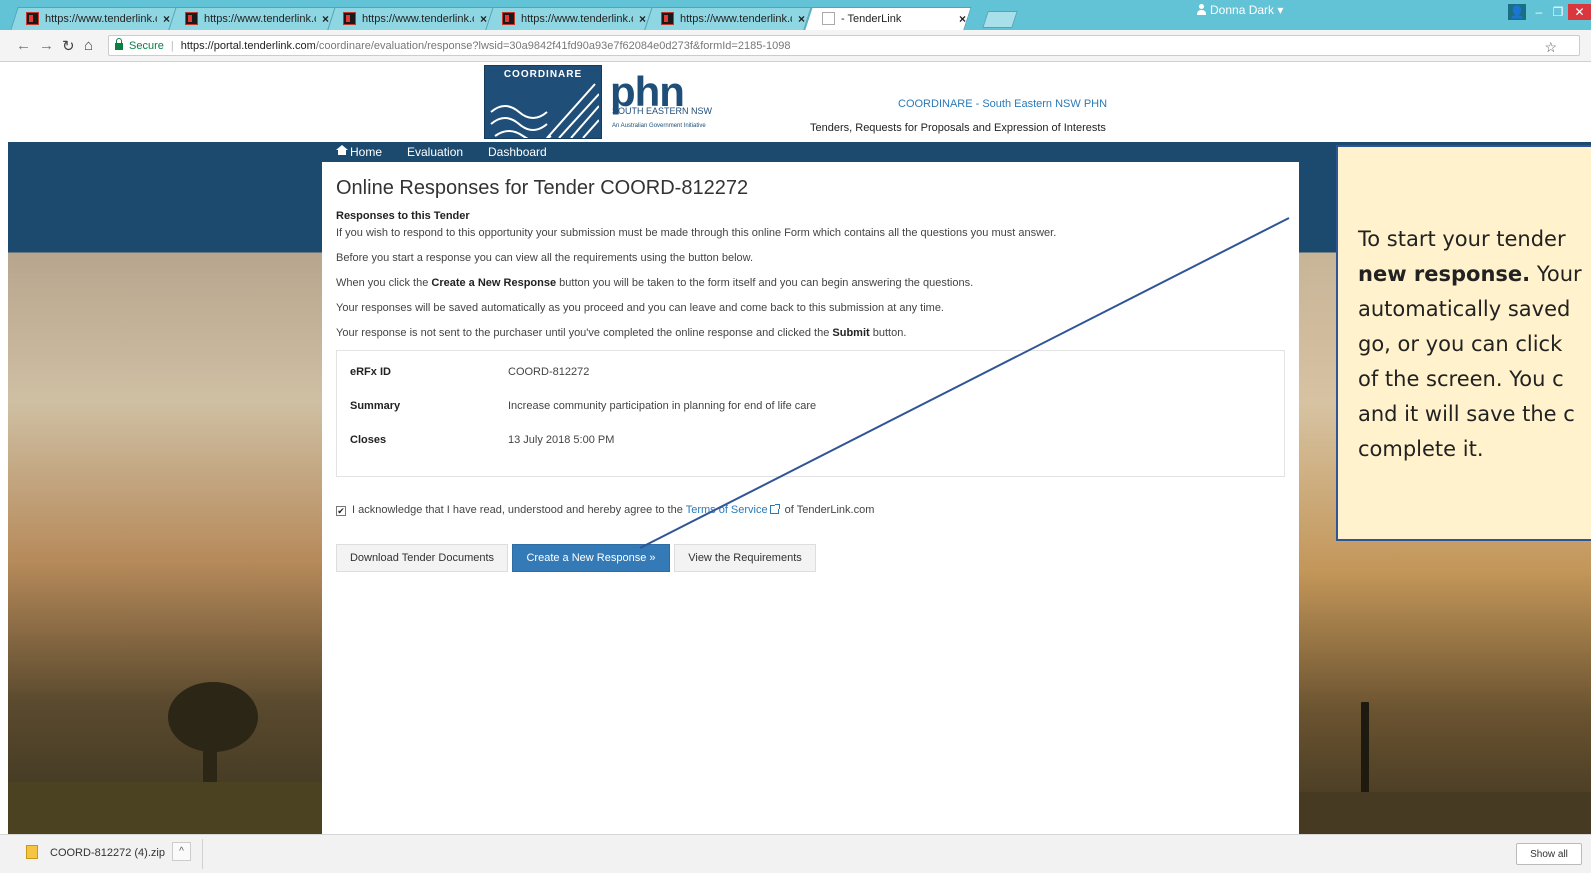 The height and width of the screenshot is (873, 1591). I want to click on terms-checkbox: ✔, so click(341, 511).